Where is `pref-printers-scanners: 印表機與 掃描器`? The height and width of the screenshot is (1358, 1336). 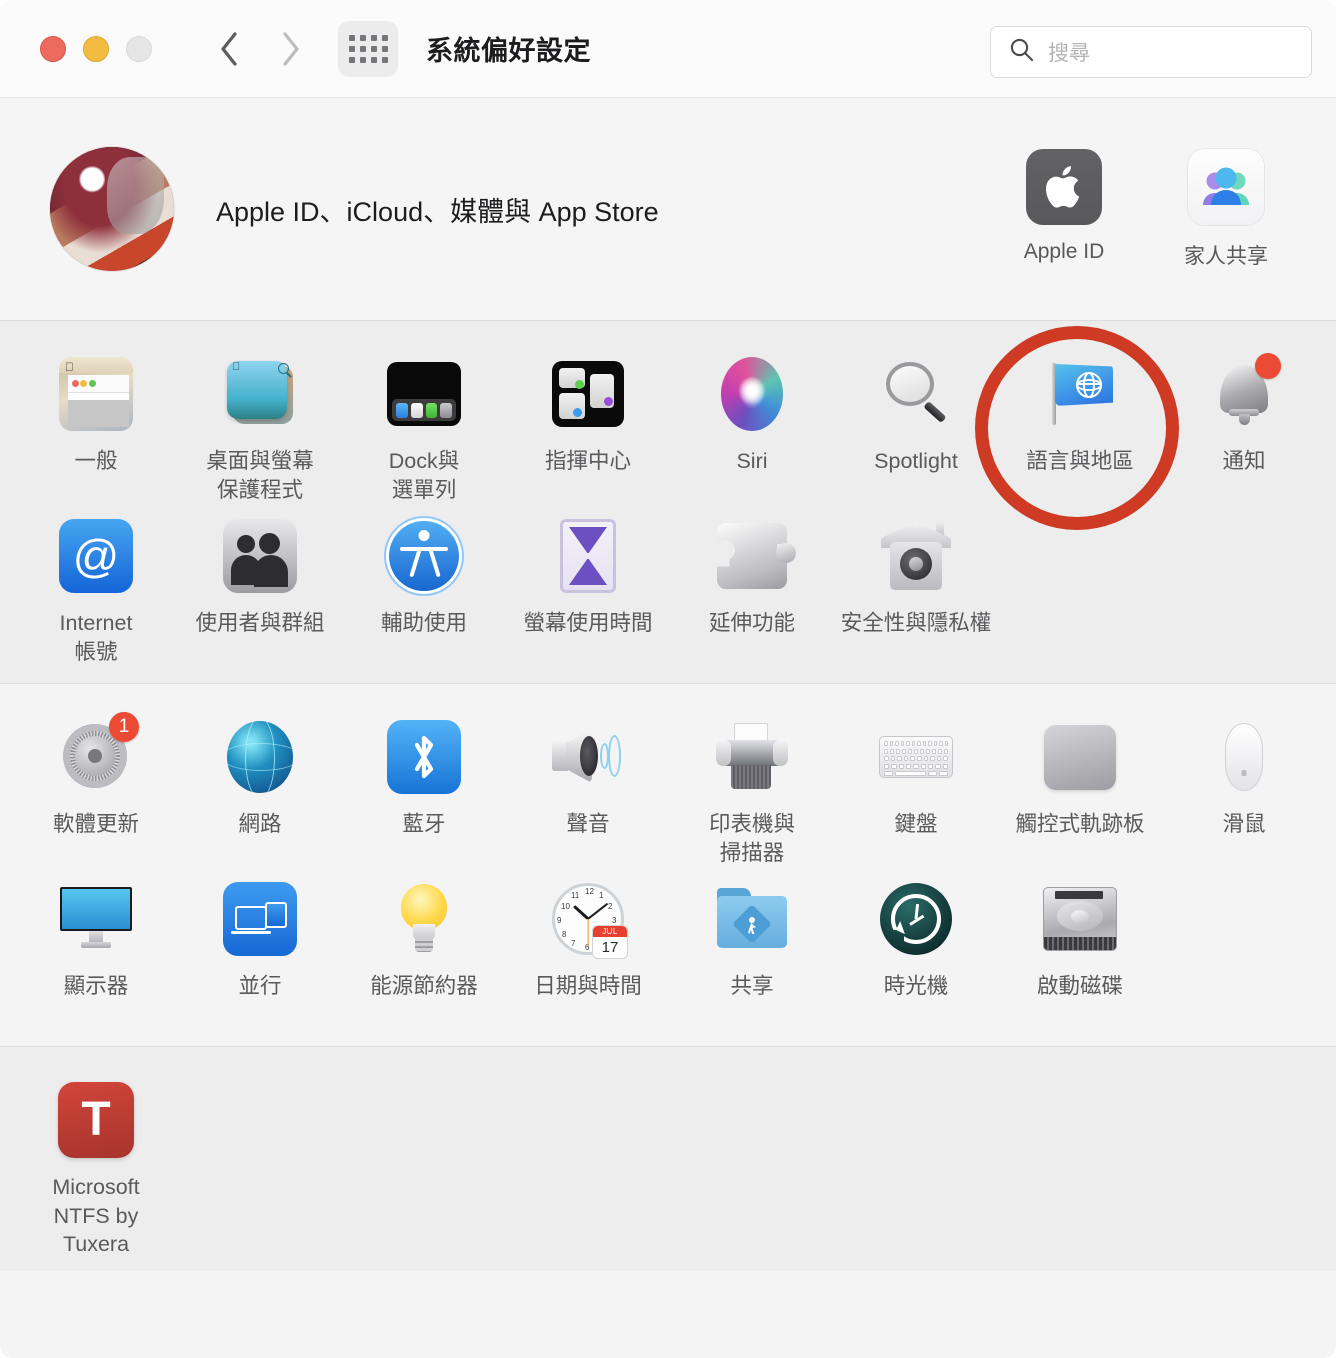 pref-printers-scanners: 印表機與 掃描器 is located at coordinates (752, 791).